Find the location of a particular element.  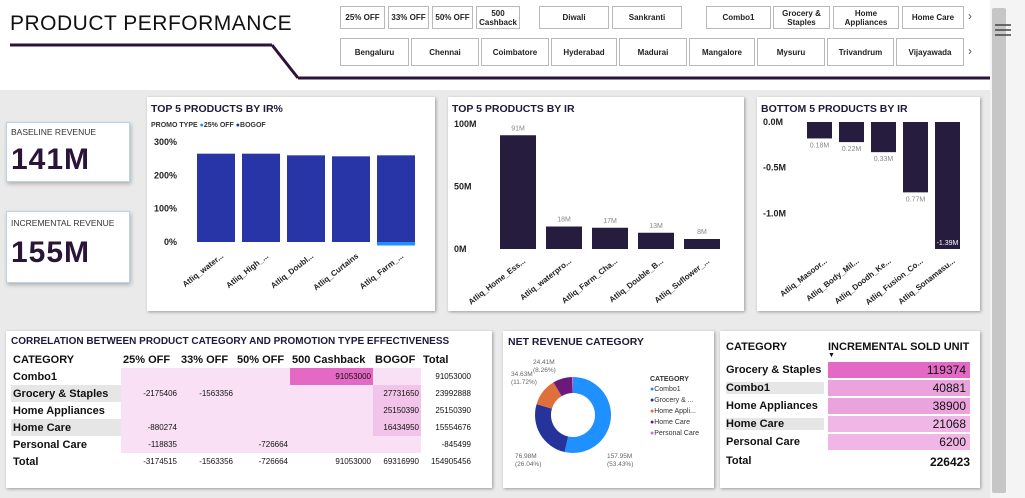

matrix-col-header: BOGOF is located at coordinates (397, 359).